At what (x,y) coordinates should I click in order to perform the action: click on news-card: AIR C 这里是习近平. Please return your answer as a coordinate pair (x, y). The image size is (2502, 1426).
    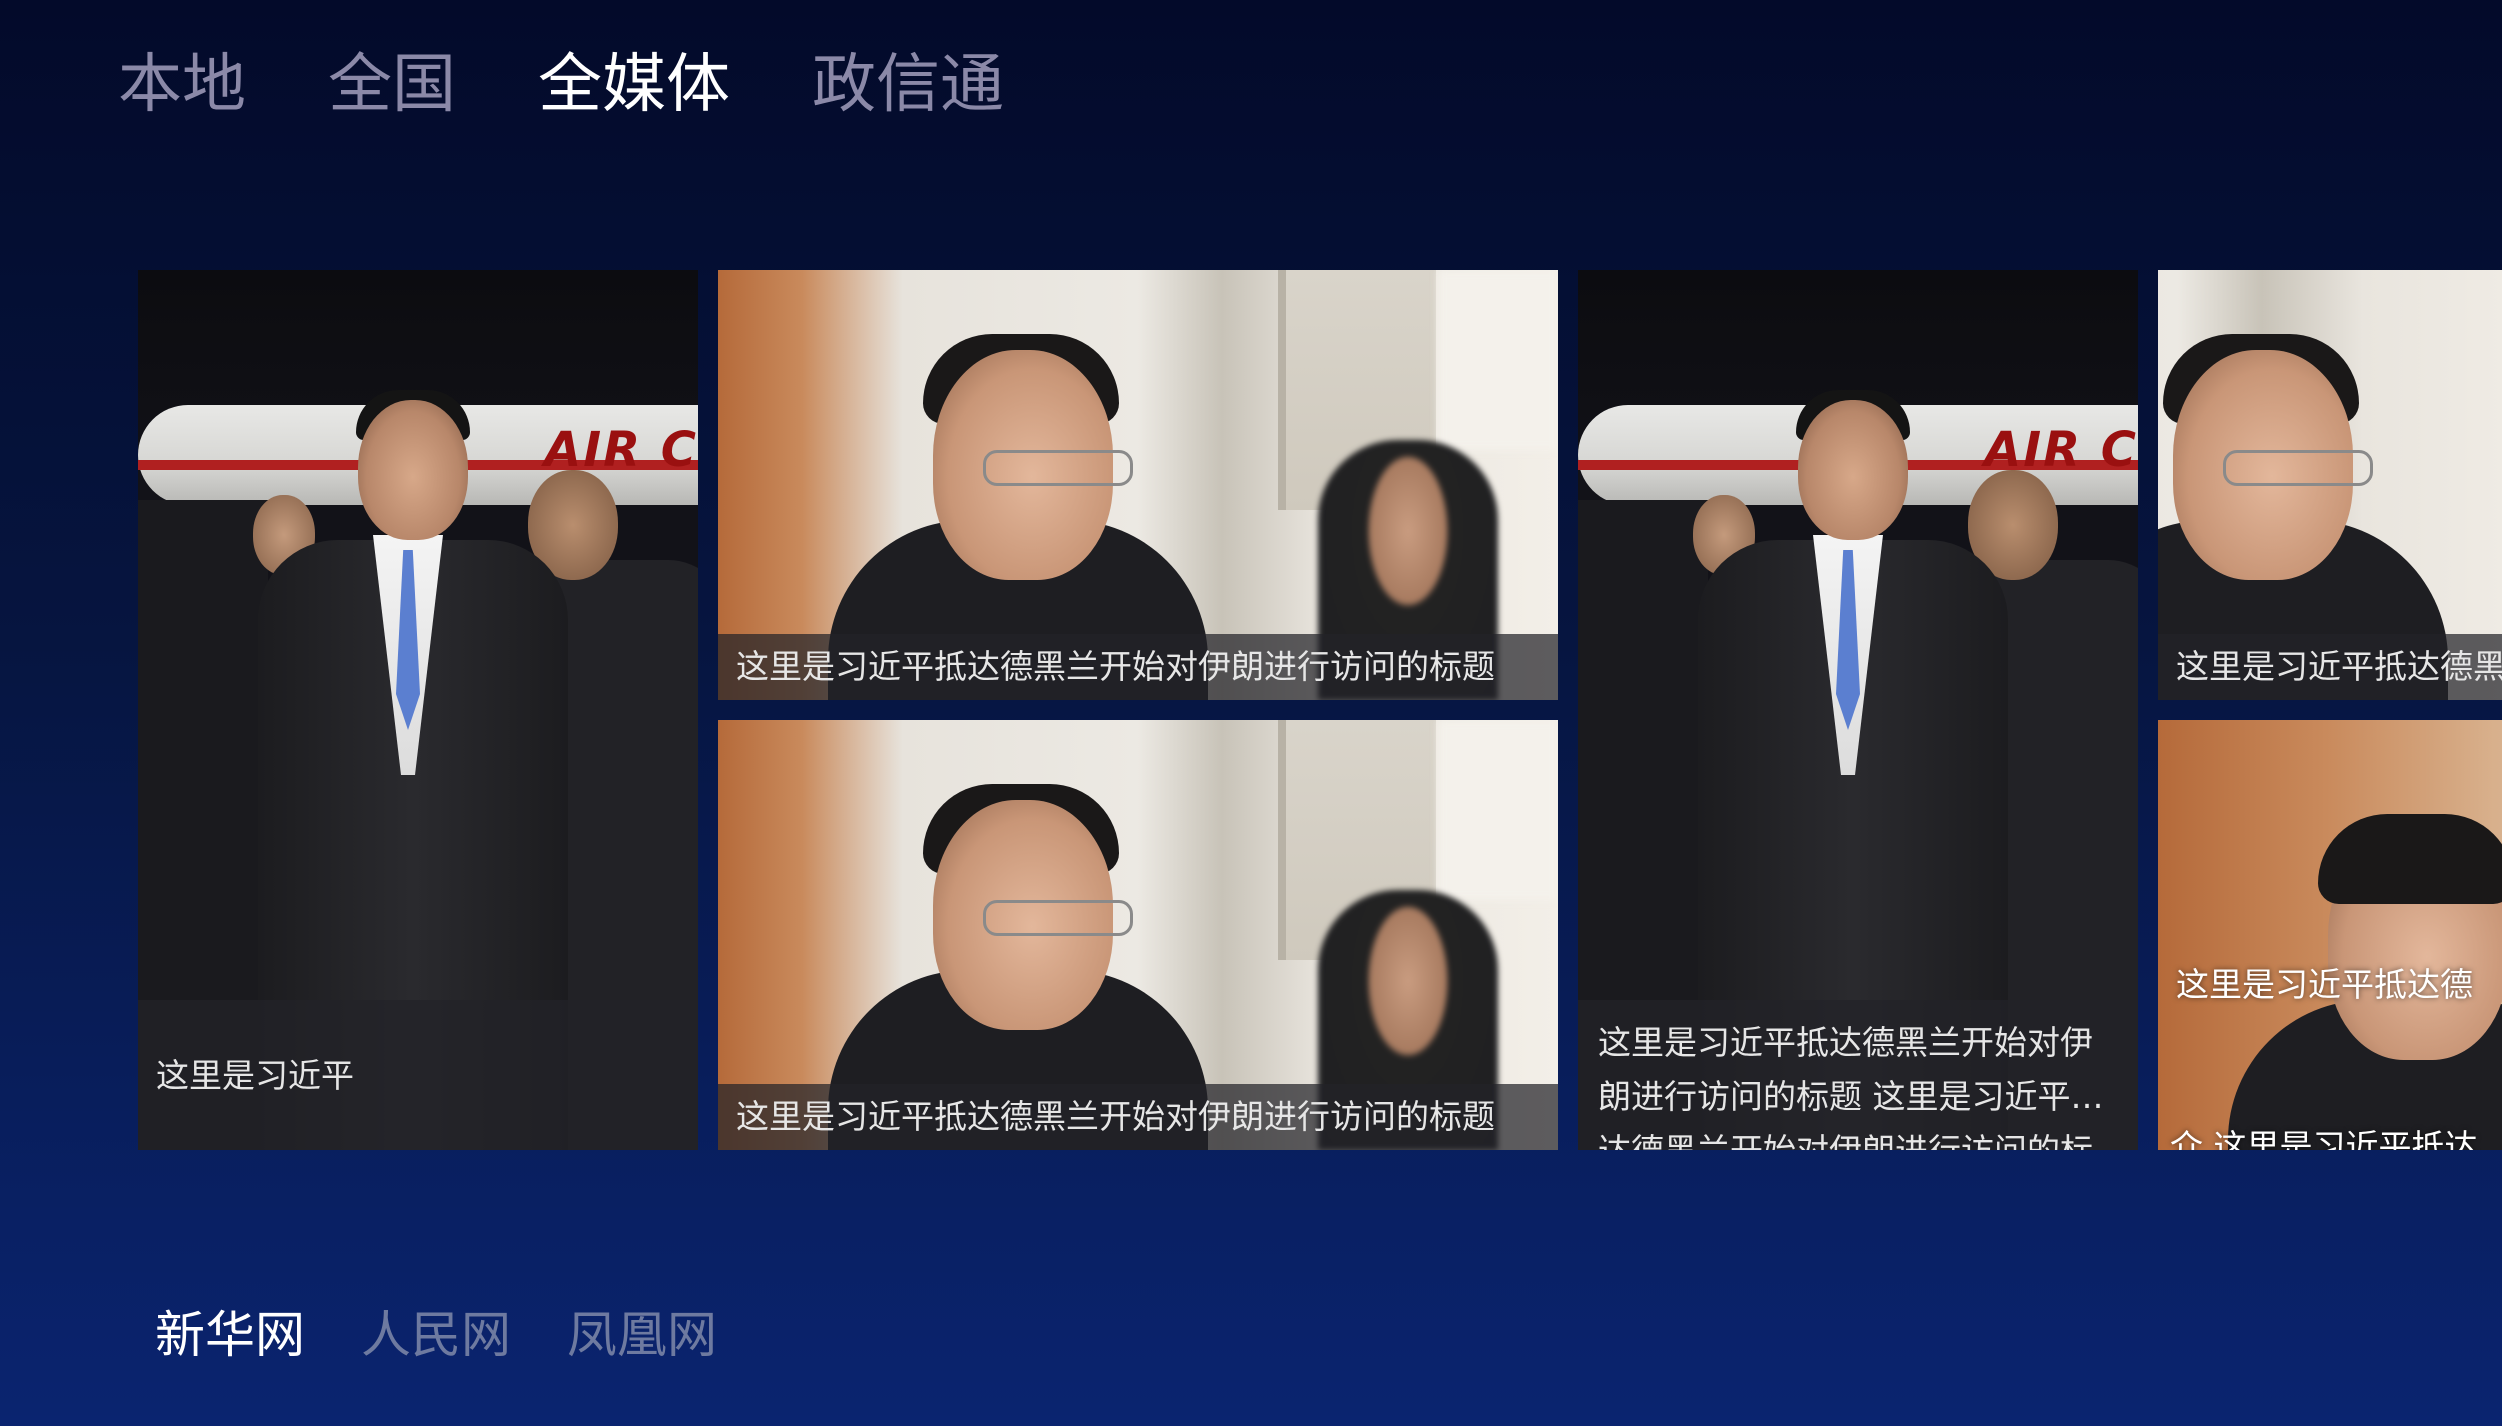
    Looking at the image, I should click on (418, 710).